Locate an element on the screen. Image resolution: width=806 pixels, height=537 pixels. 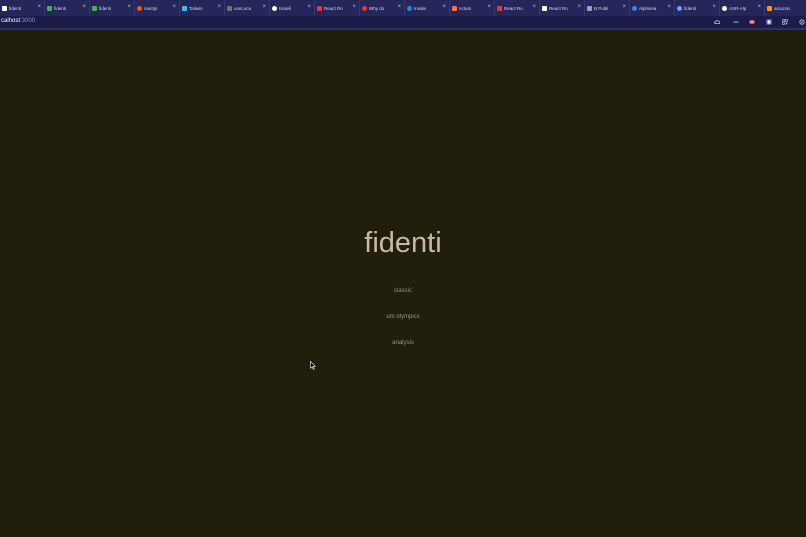
tab-label: ASR-Alp is located at coordinates (738, 8).